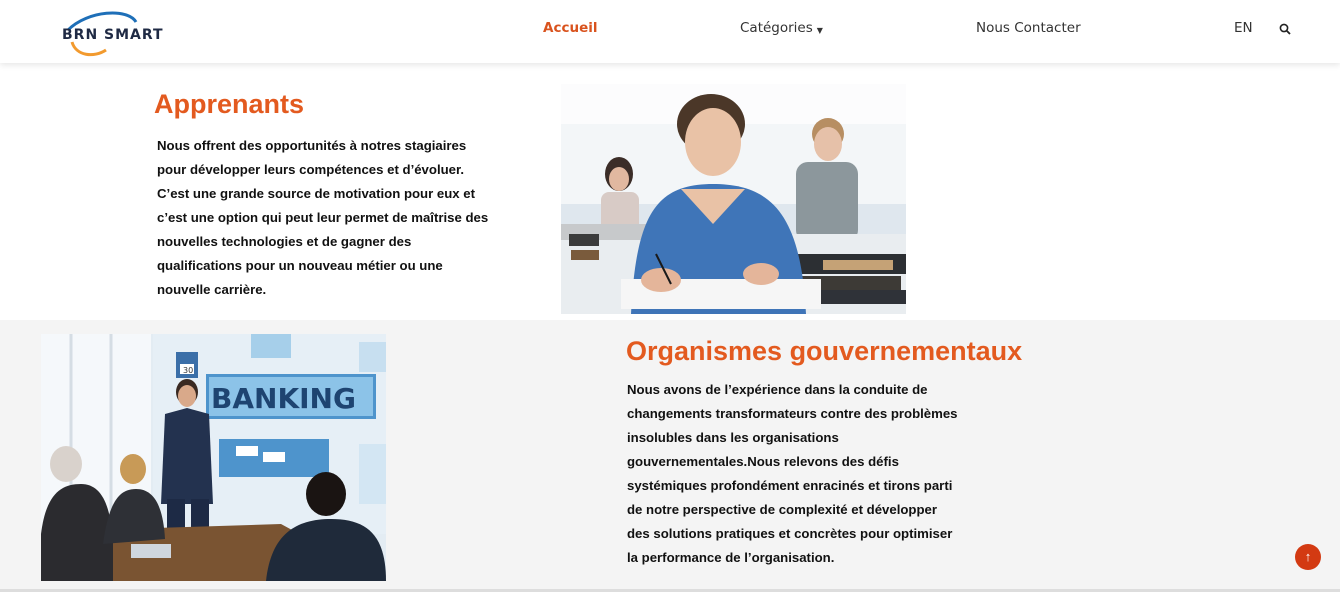  What do you see at coordinates (212, 289) in the screenshot?
I see `learners-line: nouvelle carrière.` at bounding box center [212, 289].